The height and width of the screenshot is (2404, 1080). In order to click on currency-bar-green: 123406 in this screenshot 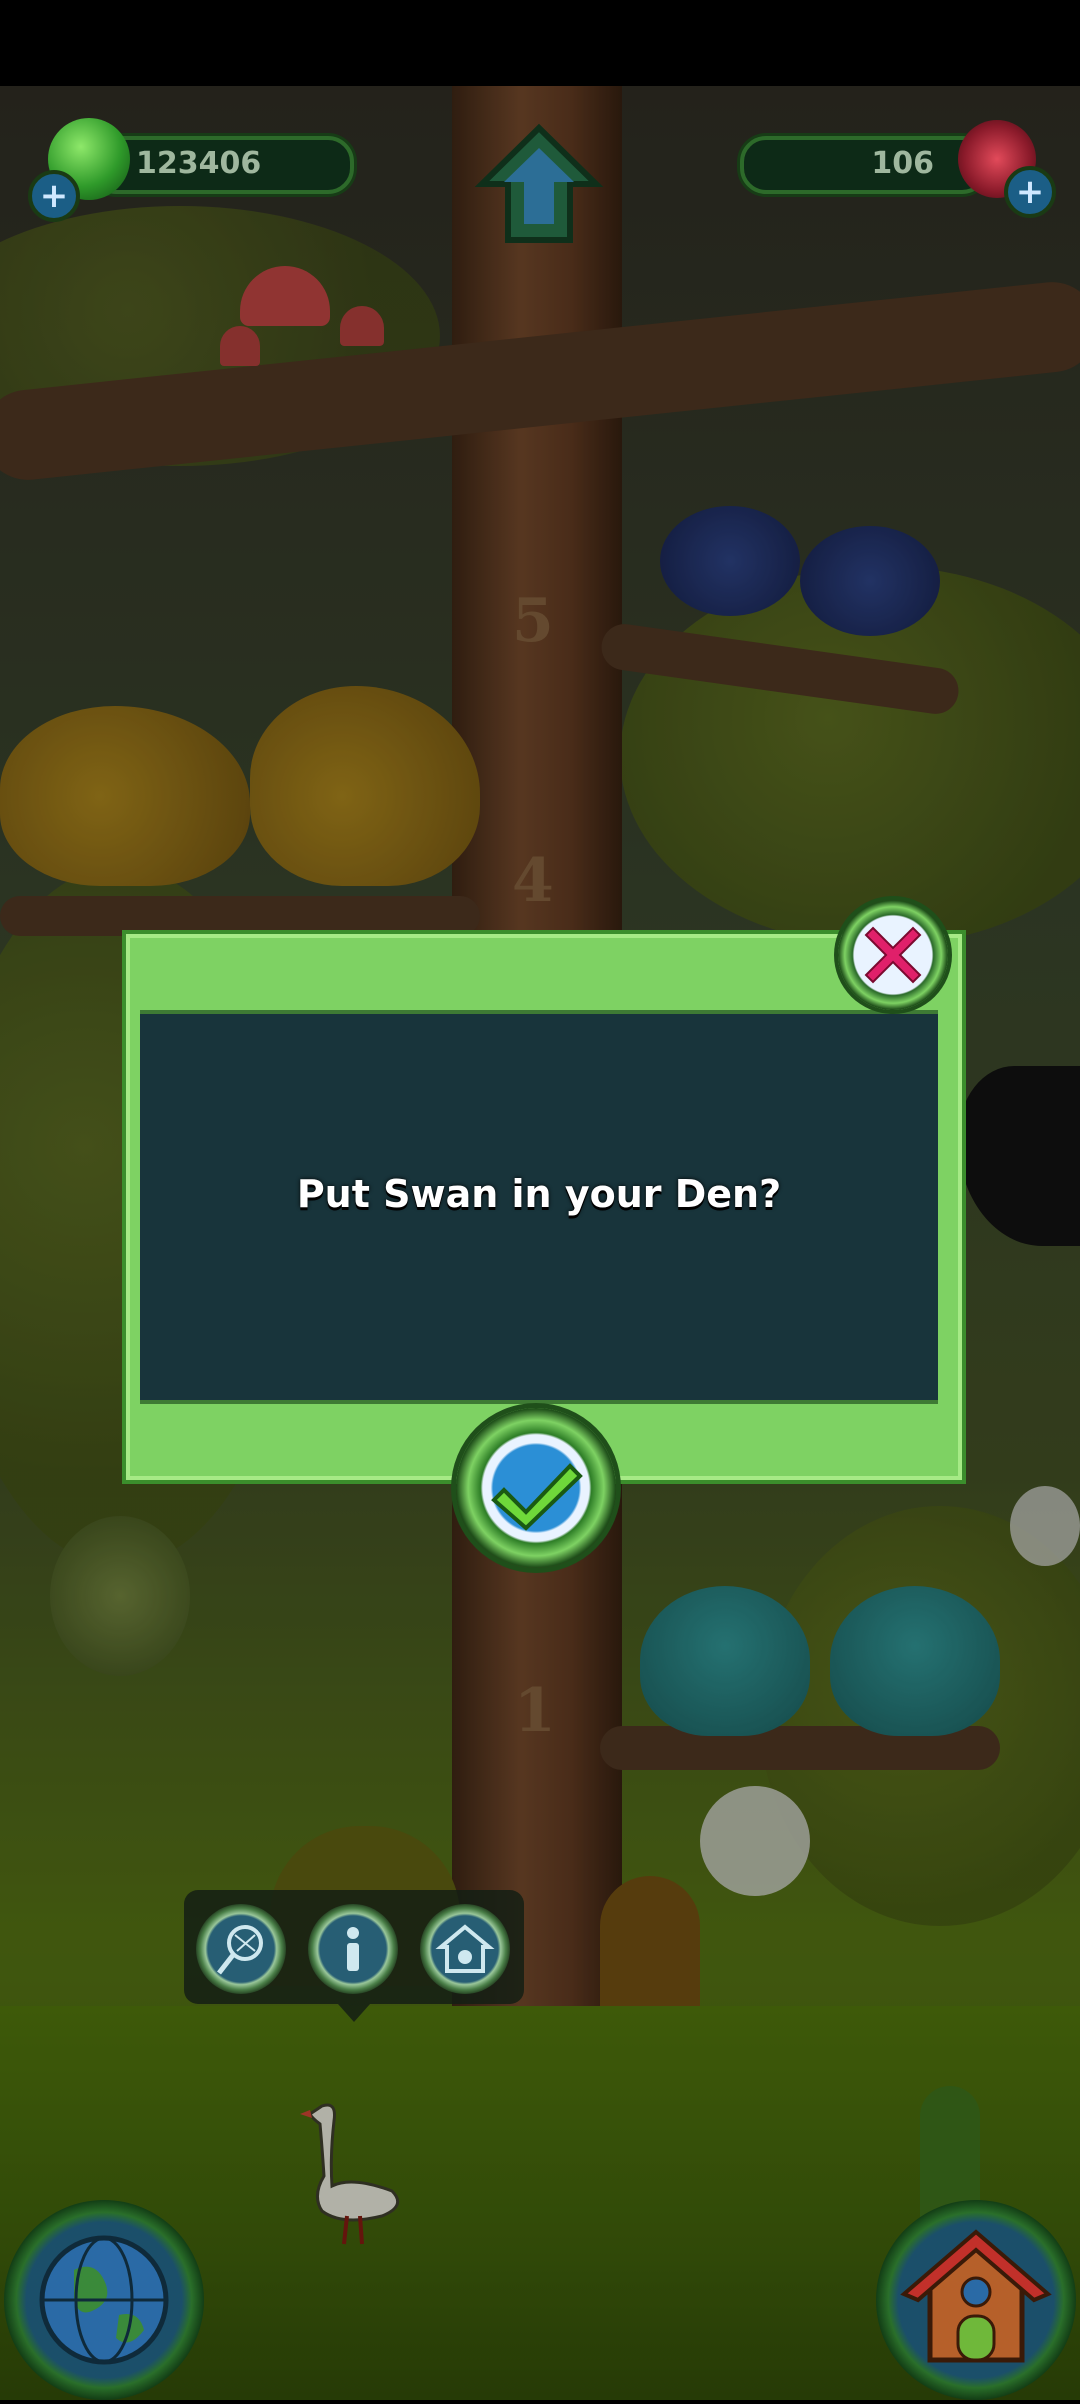, I will do `click(222, 165)`.